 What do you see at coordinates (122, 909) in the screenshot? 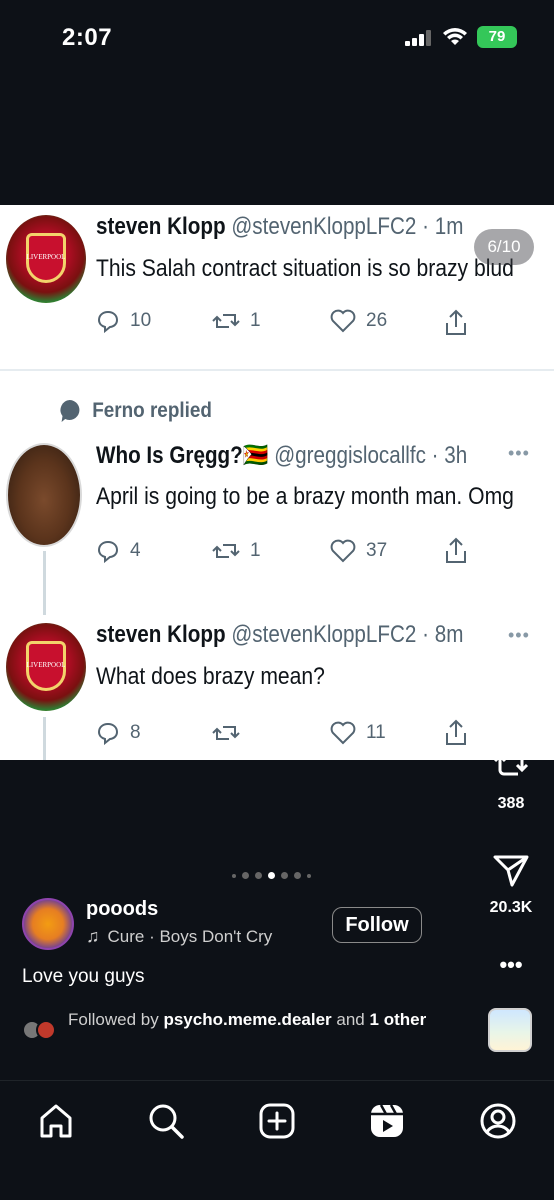
I see `author-username: pooods` at bounding box center [122, 909].